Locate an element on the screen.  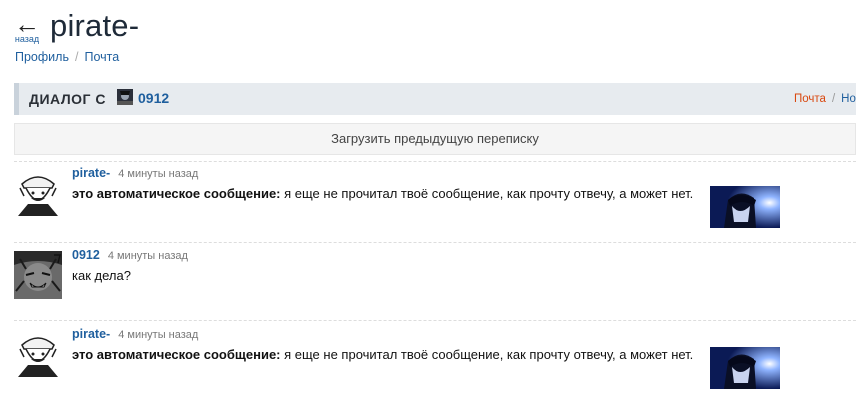
back-arrow-icon: ← is located at coordinates (27, 24).